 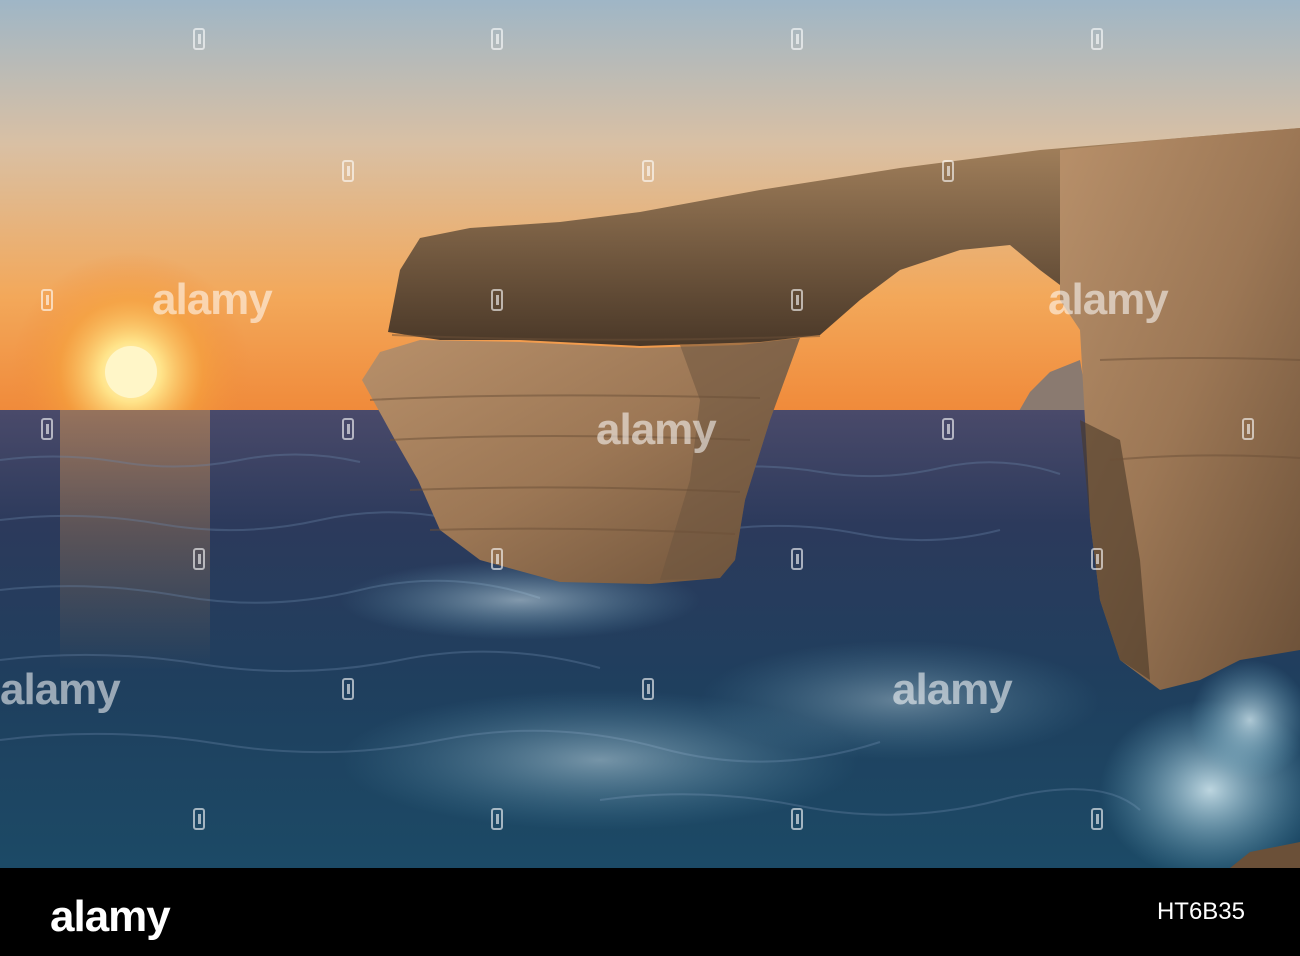 I want to click on image-id: HT6B35, so click(x=1200, y=911).